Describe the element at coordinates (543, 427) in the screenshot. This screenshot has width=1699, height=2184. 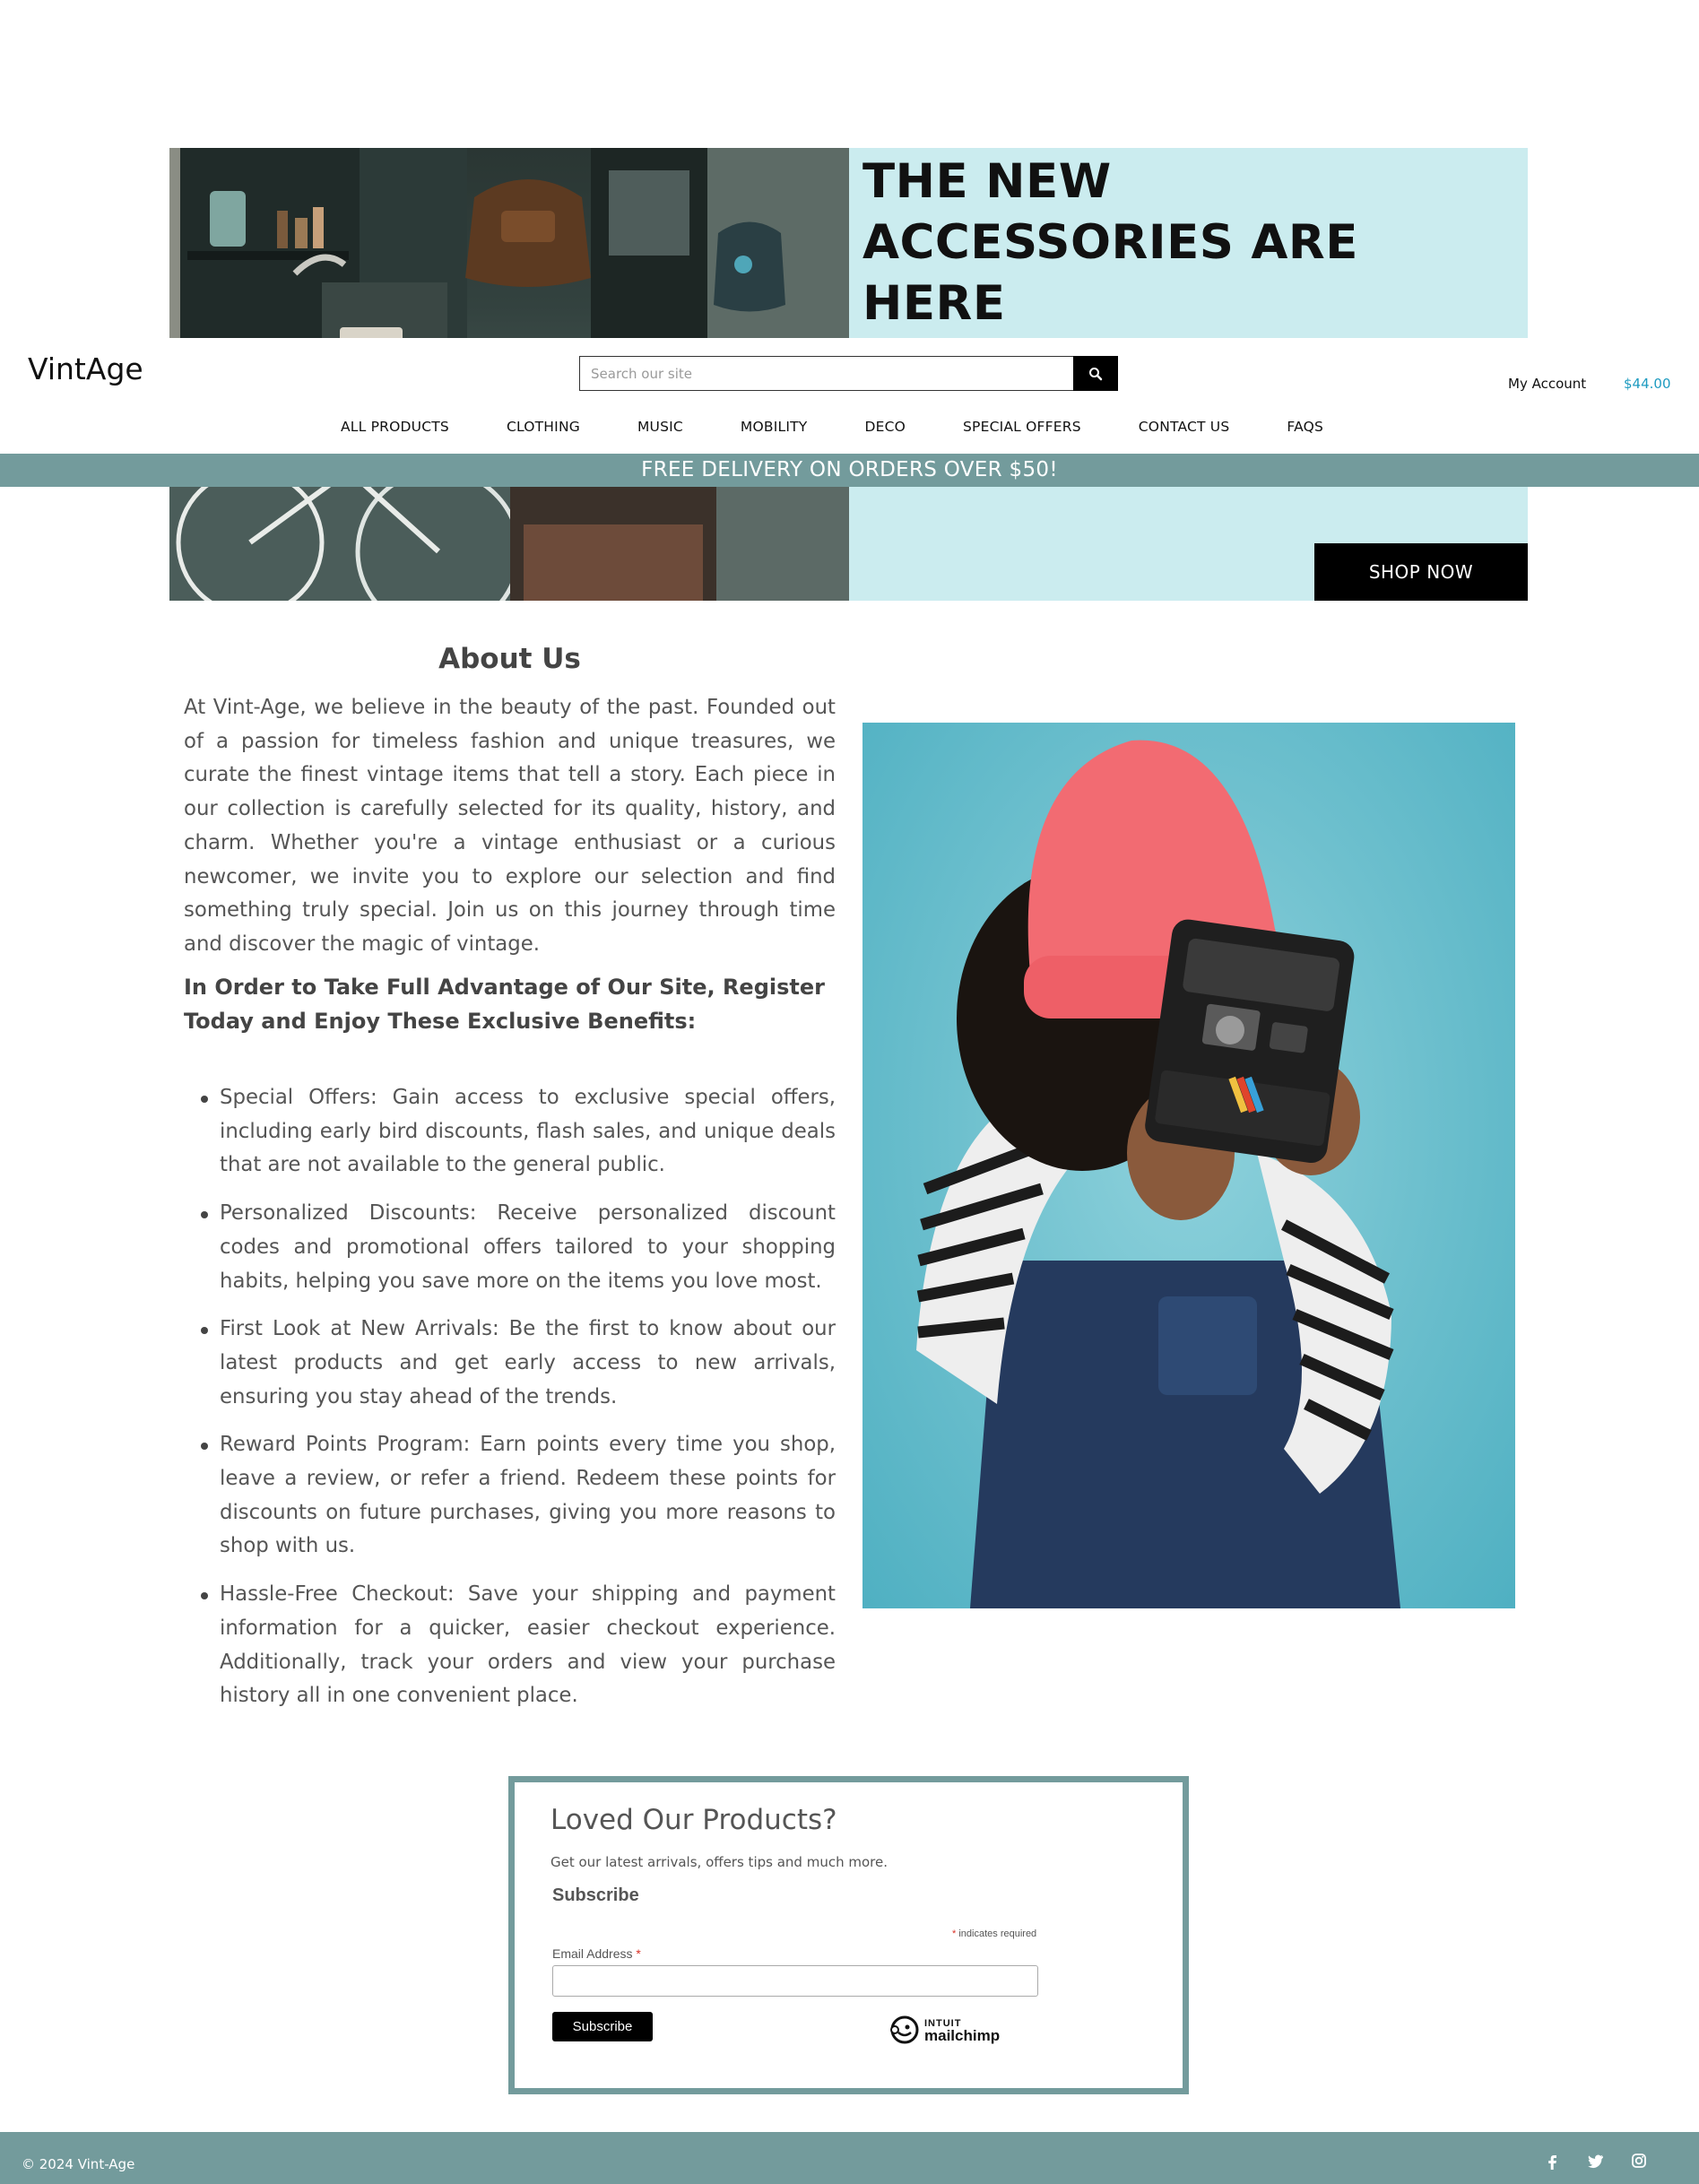
I see `nav-clothing: CLOTHING` at that location.